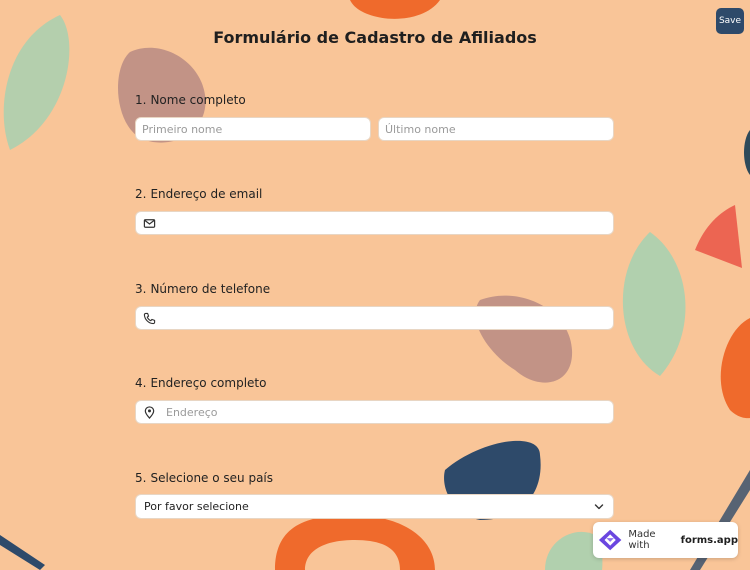 Image resolution: width=750 pixels, height=570 pixels. I want to click on question-label: Número de telefone, so click(210, 289).